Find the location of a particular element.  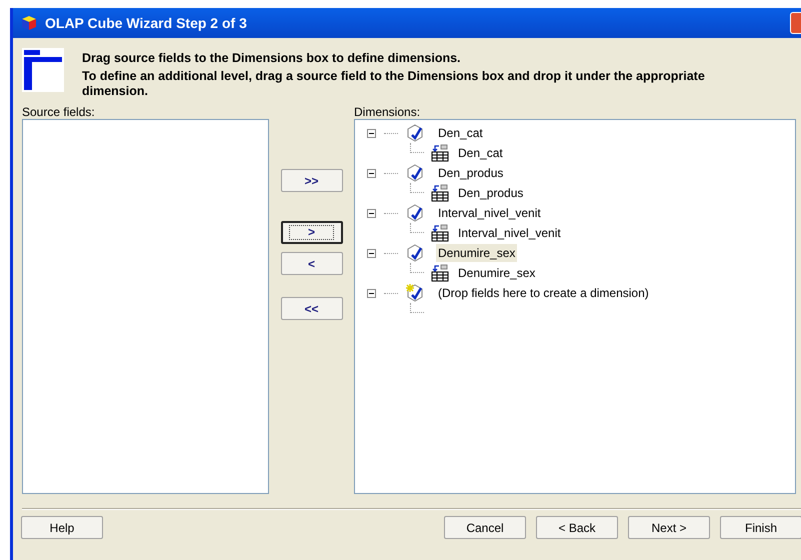

move-button: < is located at coordinates (311, 263).